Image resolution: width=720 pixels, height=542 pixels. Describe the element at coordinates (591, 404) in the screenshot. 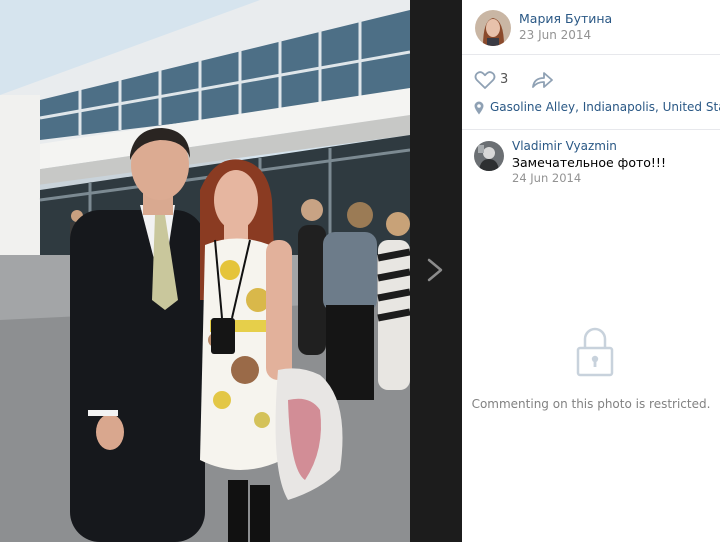

I see `comments-restricted-notice: Commenting on this photo is restricted.` at that location.